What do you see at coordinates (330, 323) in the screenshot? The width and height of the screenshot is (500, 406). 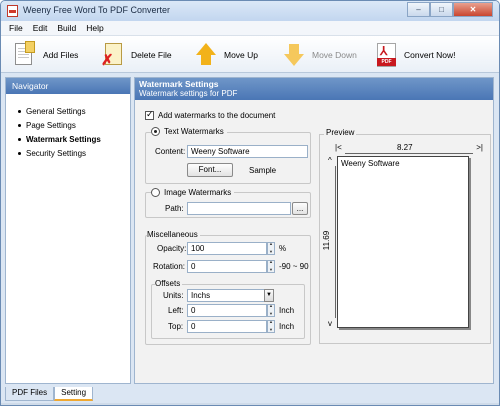 I see `ruler-bottom-marker: v` at bounding box center [330, 323].